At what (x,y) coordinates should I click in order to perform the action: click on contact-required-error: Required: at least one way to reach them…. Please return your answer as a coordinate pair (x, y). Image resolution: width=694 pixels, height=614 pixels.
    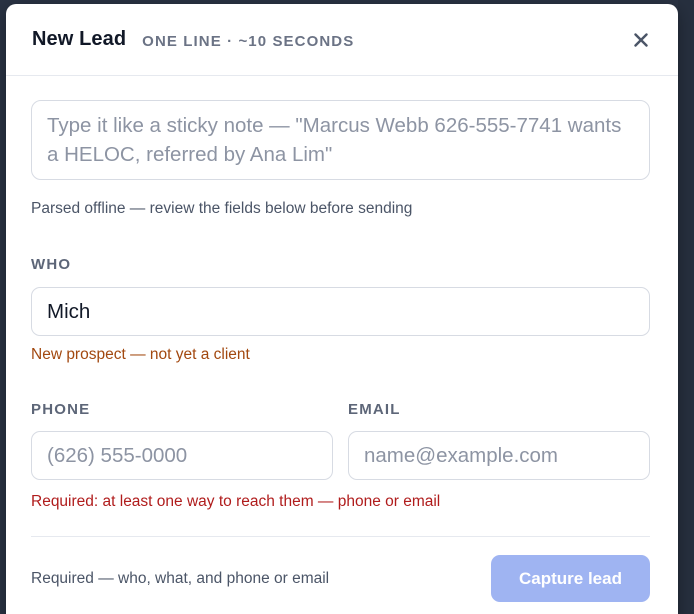
    Looking at the image, I should click on (236, 501).